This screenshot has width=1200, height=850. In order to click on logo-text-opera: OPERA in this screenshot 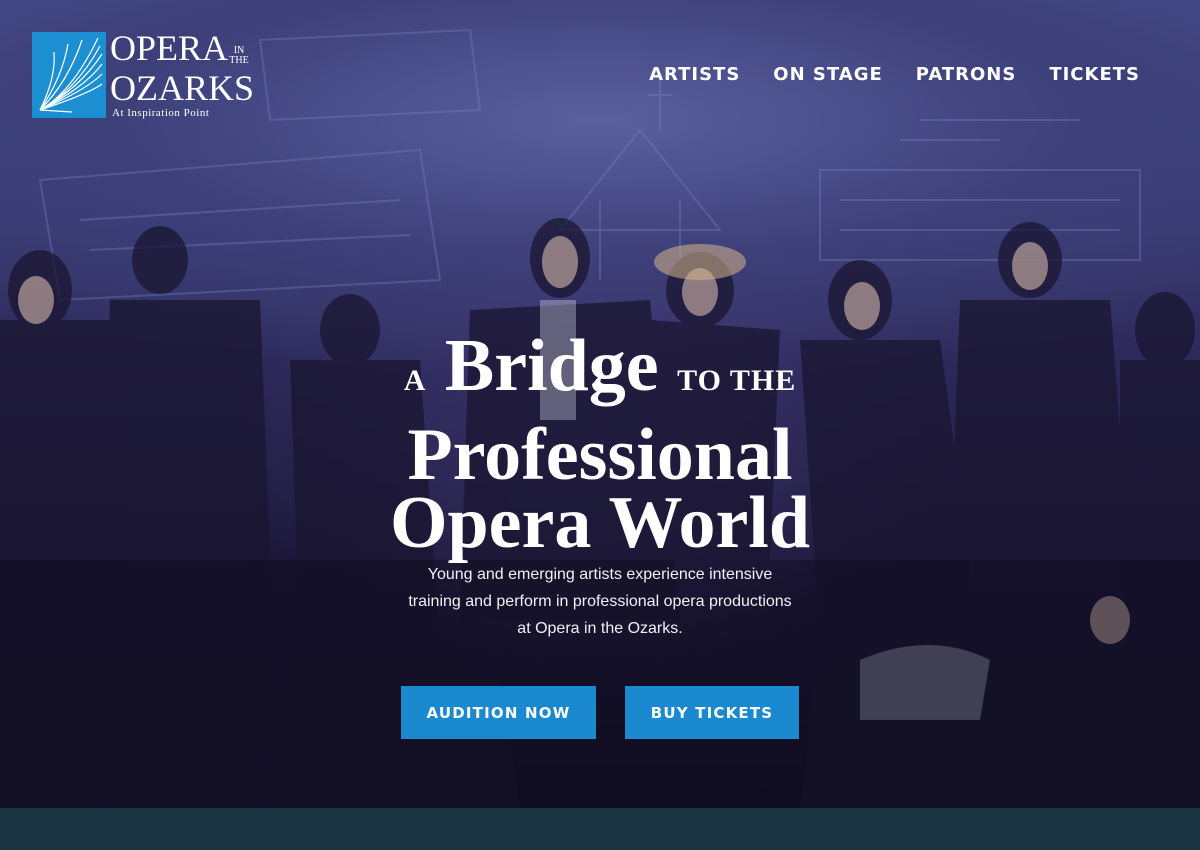, I will do `click(169, 48)`.